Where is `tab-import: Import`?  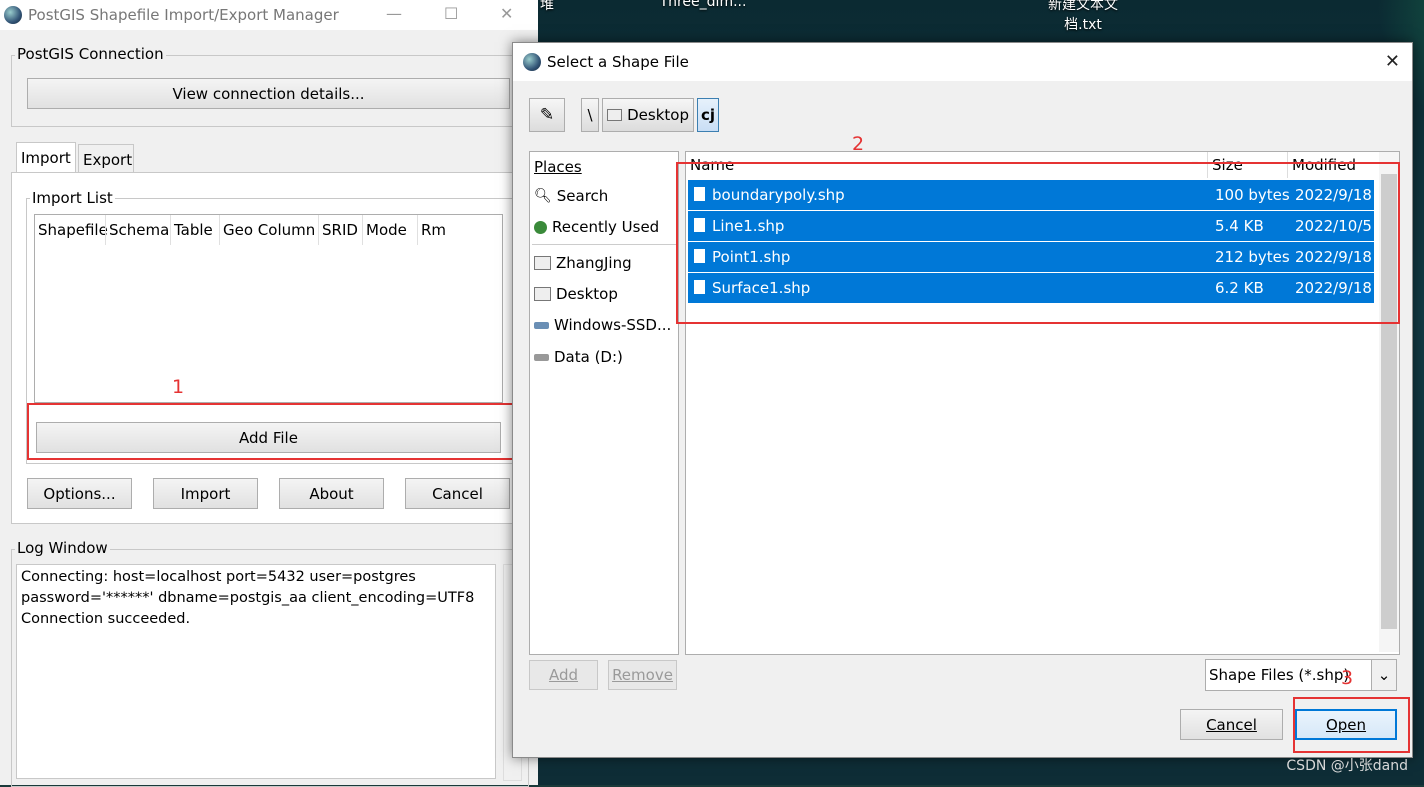
tab-import: Import is located at coordinates (46, 157).